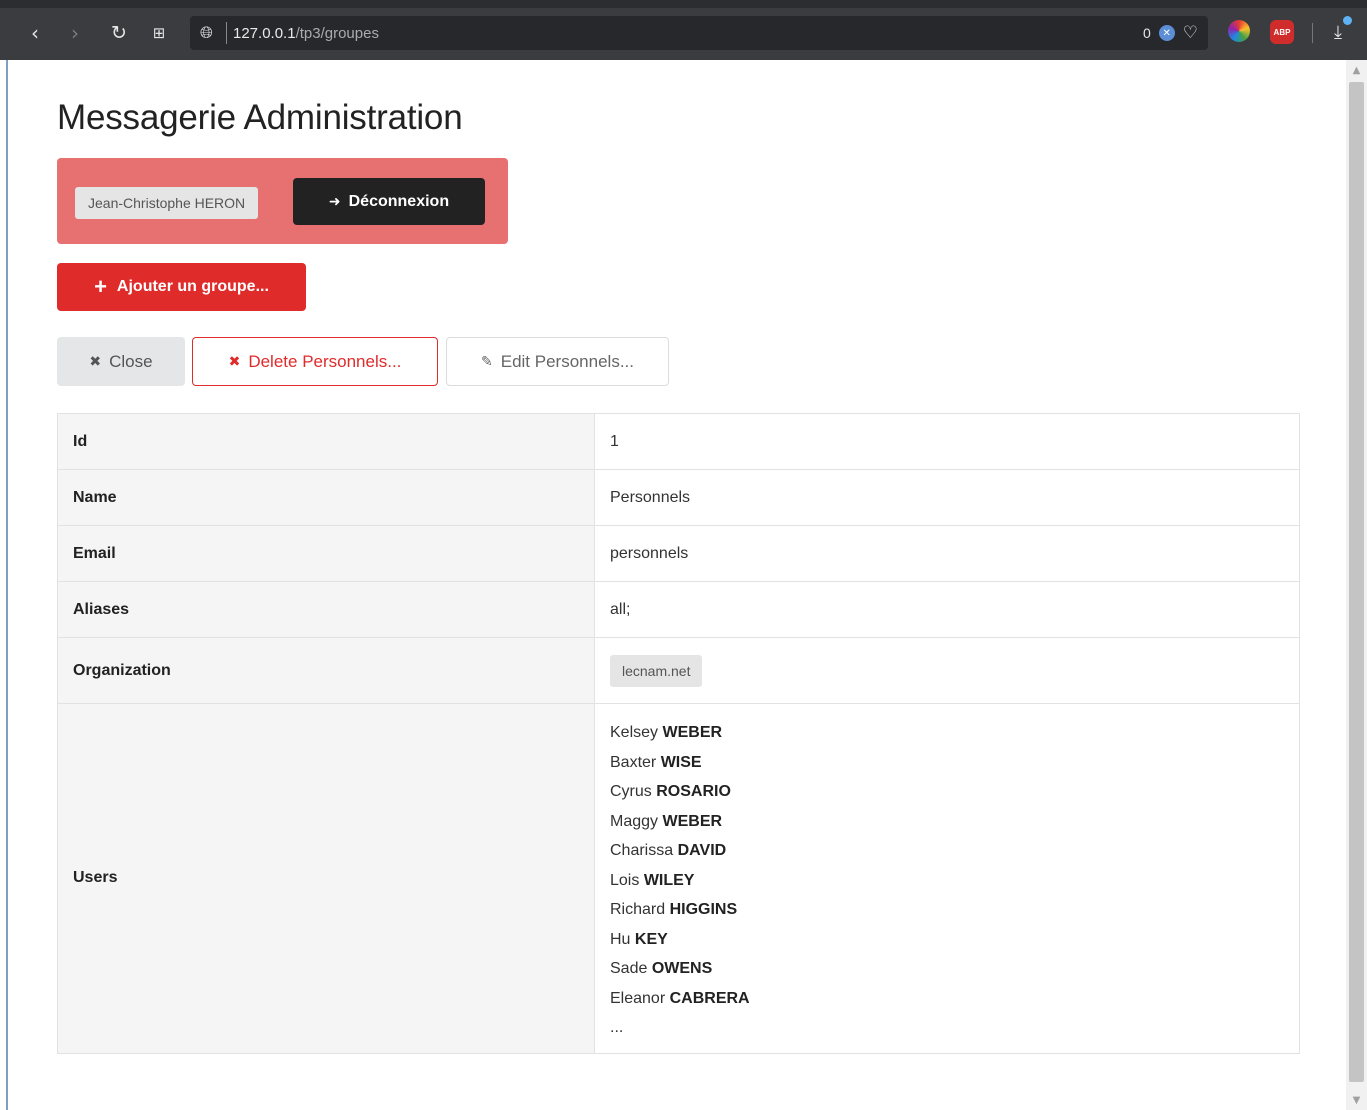 The height and width of the screenshot is (1110, 1367). What do you see at coordinates (638, 998) in the screenshot?
I see `user-first-name: Eleanor` at bounding box center [638, 998].